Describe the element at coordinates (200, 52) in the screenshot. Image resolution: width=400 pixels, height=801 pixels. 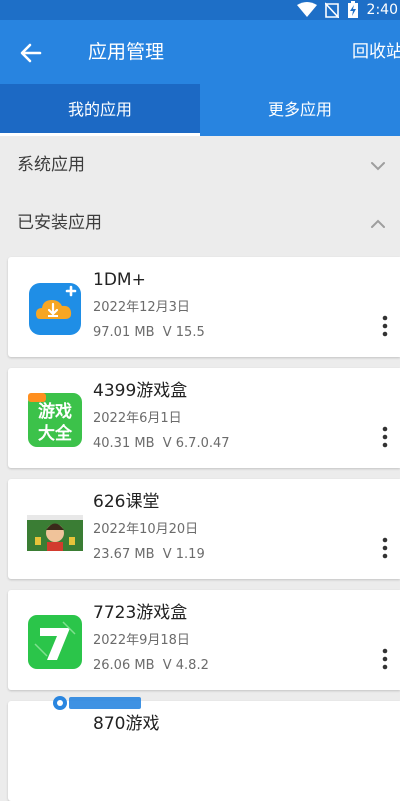
I see `app-bar: 应用管理 回收站` at that location.